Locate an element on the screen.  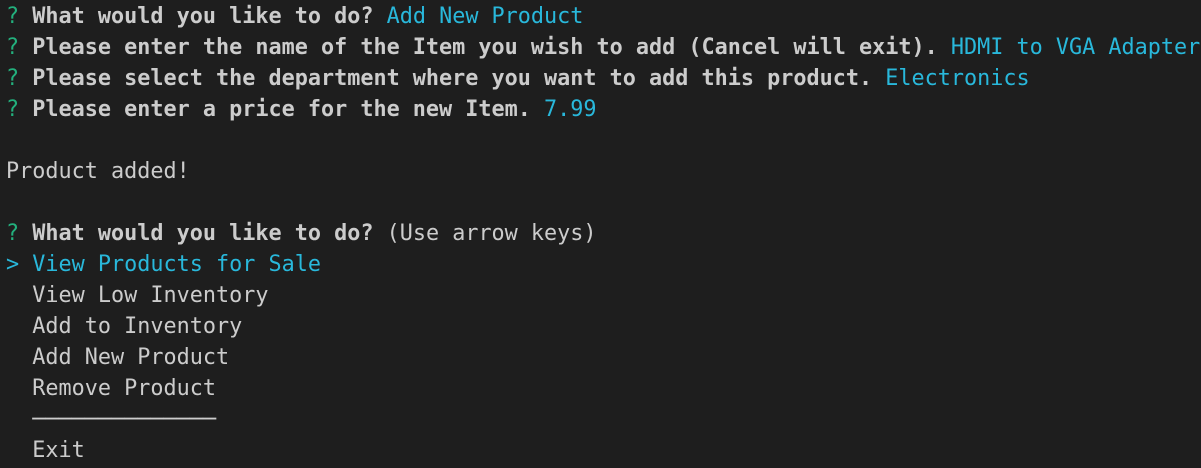
menu-item-label: Exit is located at coordinates (58, 450).